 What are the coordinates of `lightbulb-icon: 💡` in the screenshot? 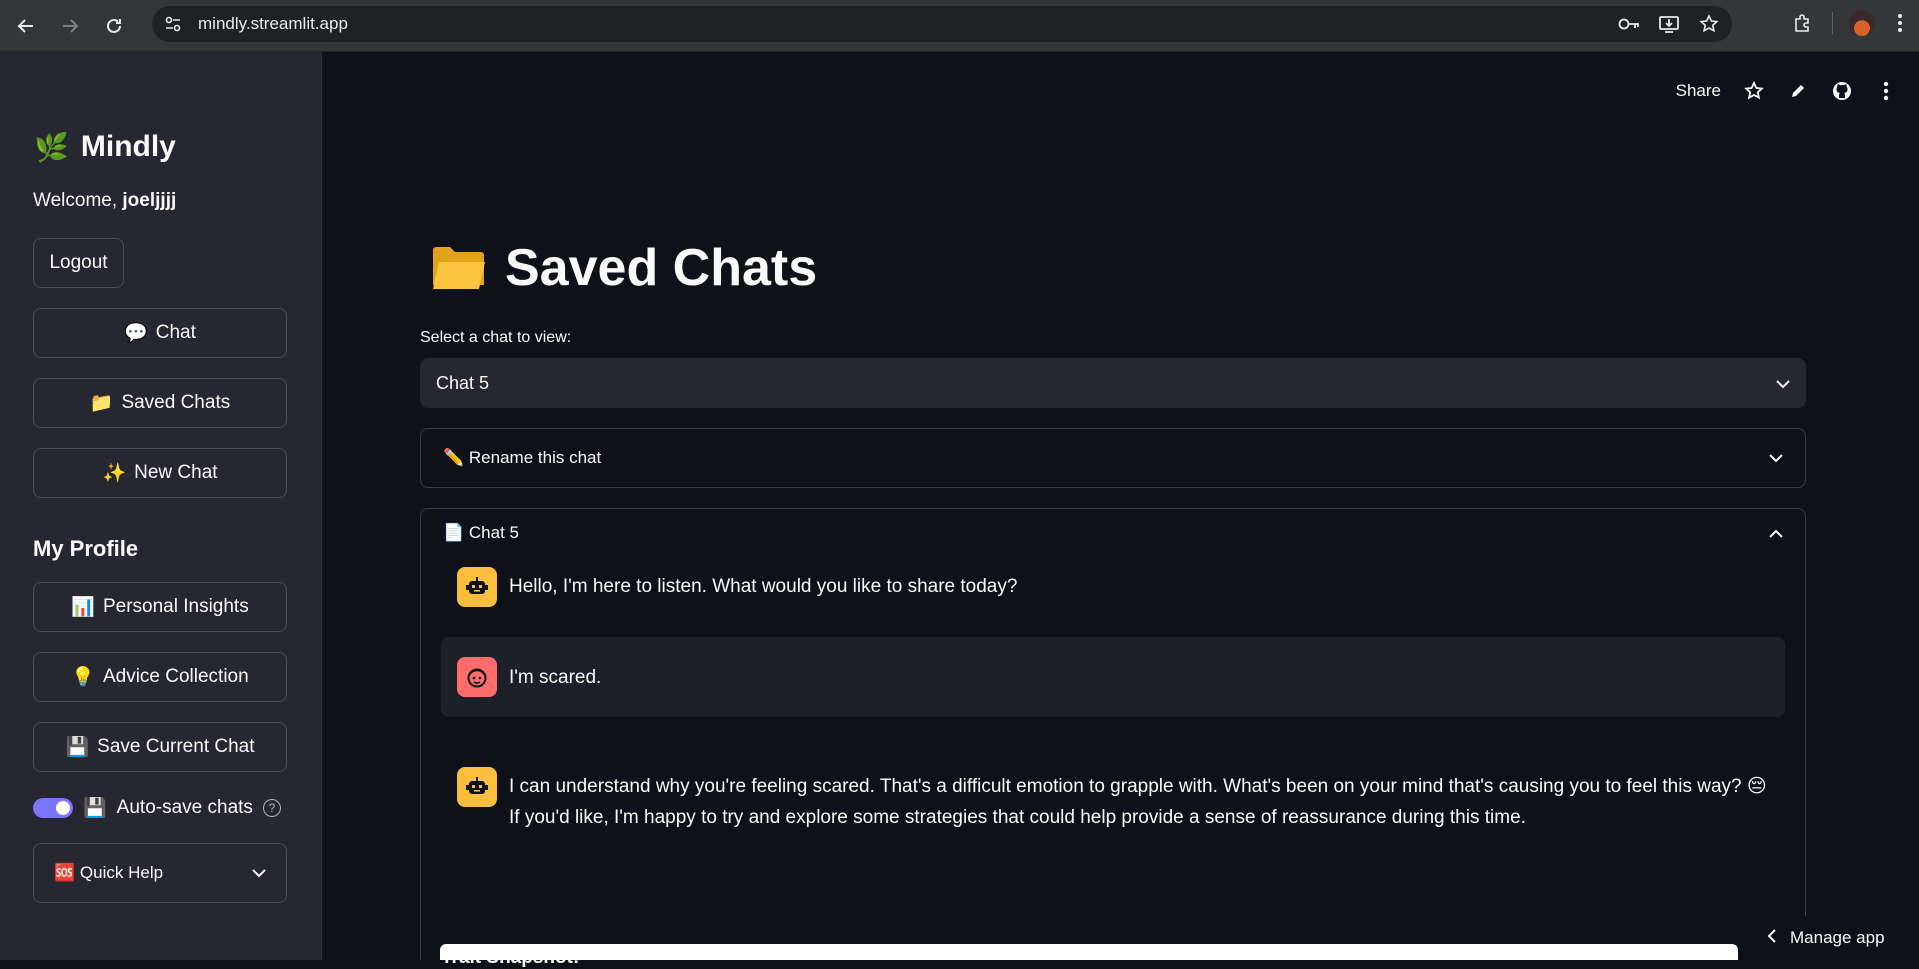 It's located at (83, 677).